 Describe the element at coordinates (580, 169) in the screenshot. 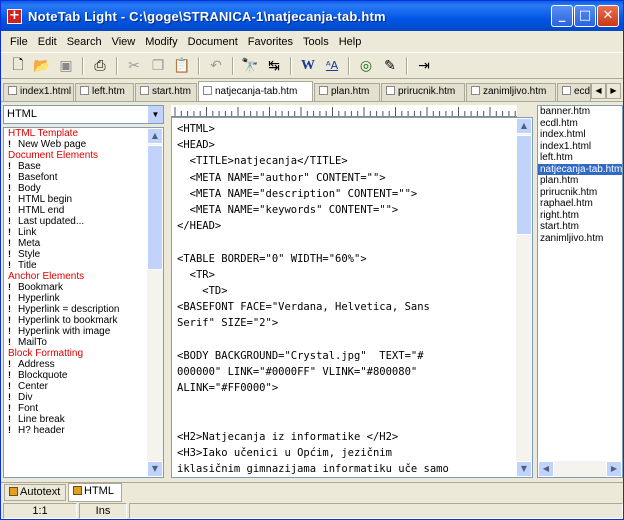

I see `file-list-item: natjecanja-tab.htm` at that location.